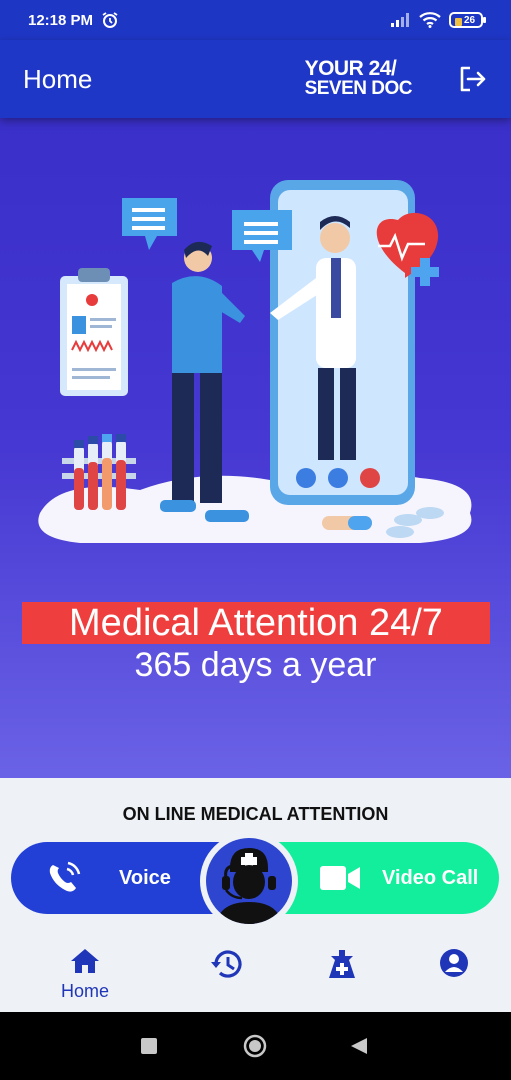 The height and width of the screenshot is (1080, 511). Describe the element at coordinates (430, 877) in the screenshot. I see `video-label: Video Call` at that location.